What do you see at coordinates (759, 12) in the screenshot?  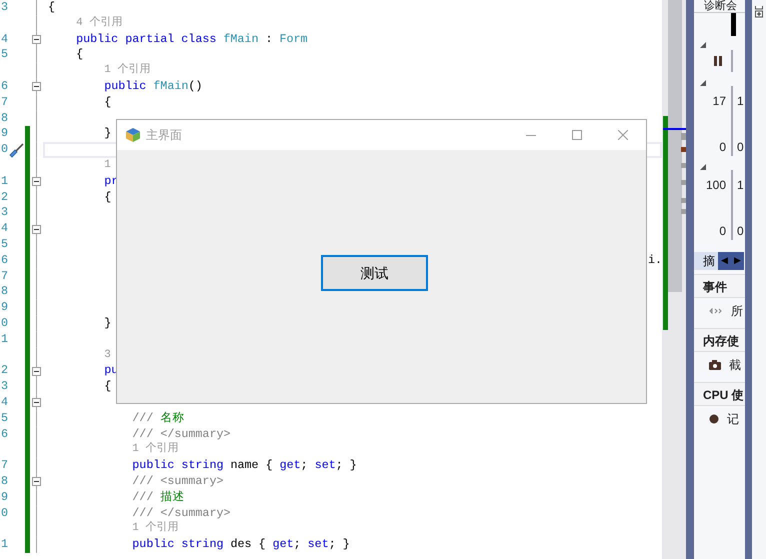 I see `expand-icon` at bounding box center [759, 12].